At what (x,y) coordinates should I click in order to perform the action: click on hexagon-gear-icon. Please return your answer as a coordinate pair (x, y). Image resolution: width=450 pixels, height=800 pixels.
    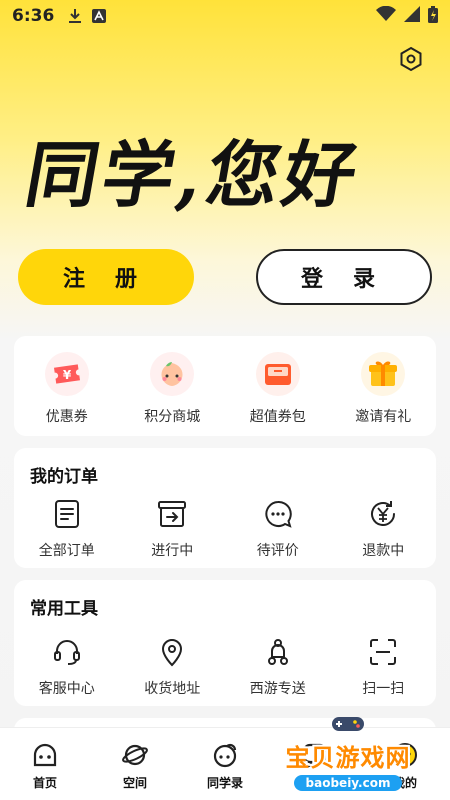
    Looking at the image, I should click on (411, 61).